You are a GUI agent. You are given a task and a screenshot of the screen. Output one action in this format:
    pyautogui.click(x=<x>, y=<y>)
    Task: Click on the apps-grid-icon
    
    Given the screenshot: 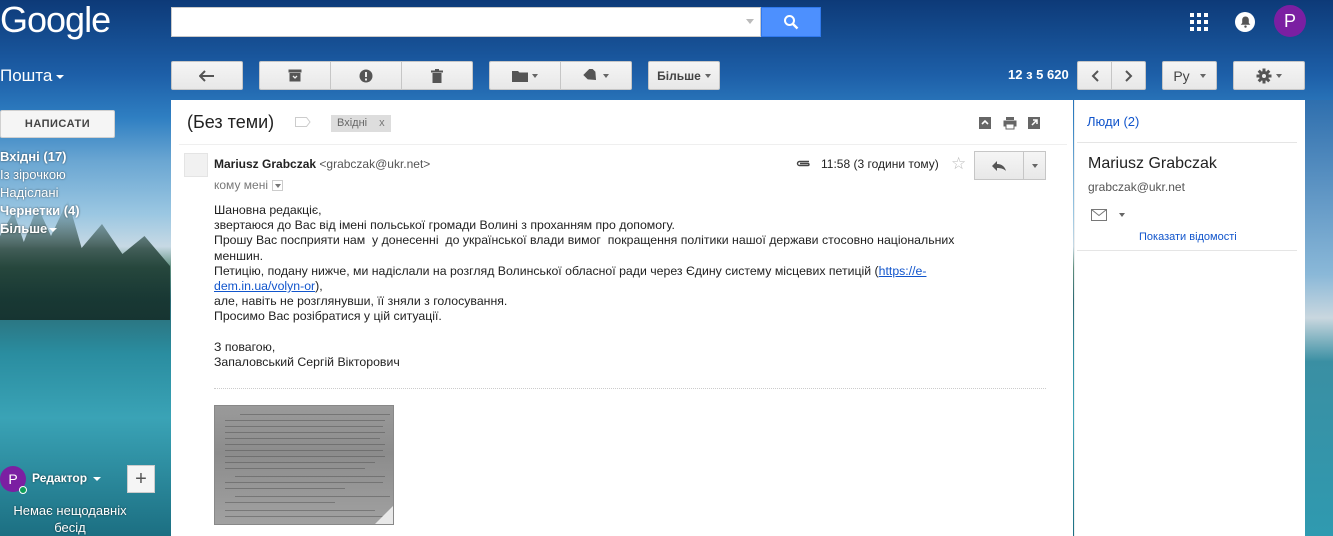 What is the action you would take?
    pyautogui.click(x=1199, y=22)
    